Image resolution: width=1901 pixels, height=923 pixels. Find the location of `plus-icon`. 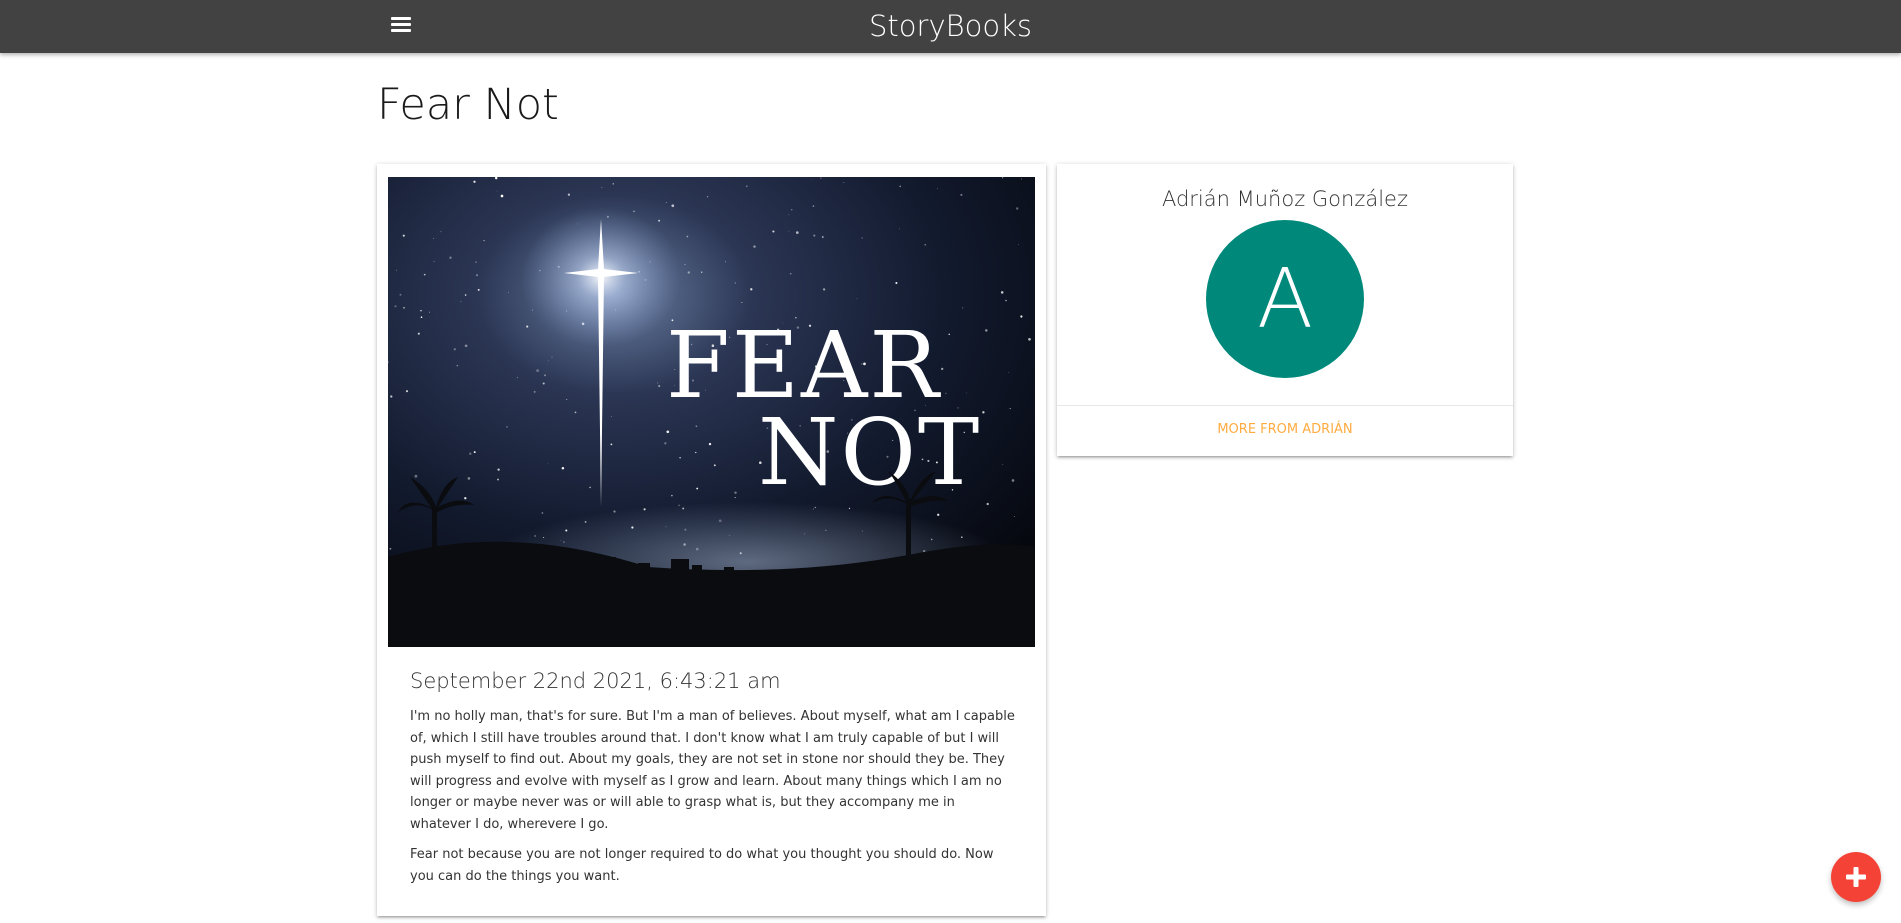

plus-icon is located at coordinates (1856, 877).